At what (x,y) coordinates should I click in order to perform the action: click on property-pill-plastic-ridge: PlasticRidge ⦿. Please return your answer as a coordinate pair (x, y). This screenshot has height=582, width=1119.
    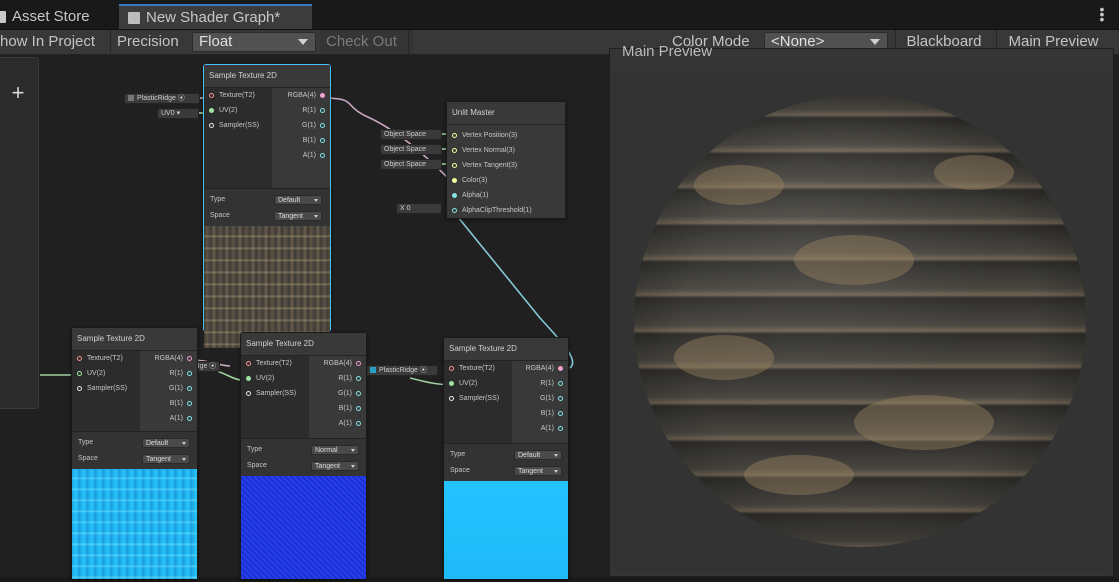
    Looking at the image, I should click on (162, 98).